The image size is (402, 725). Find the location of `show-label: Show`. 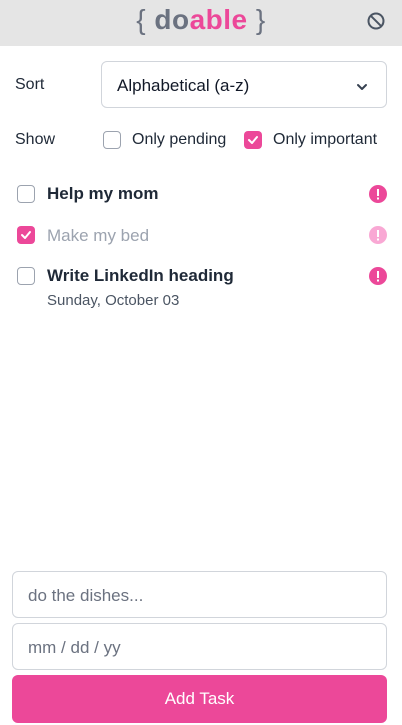

show-label: Show is located at coordinates (35, 139).